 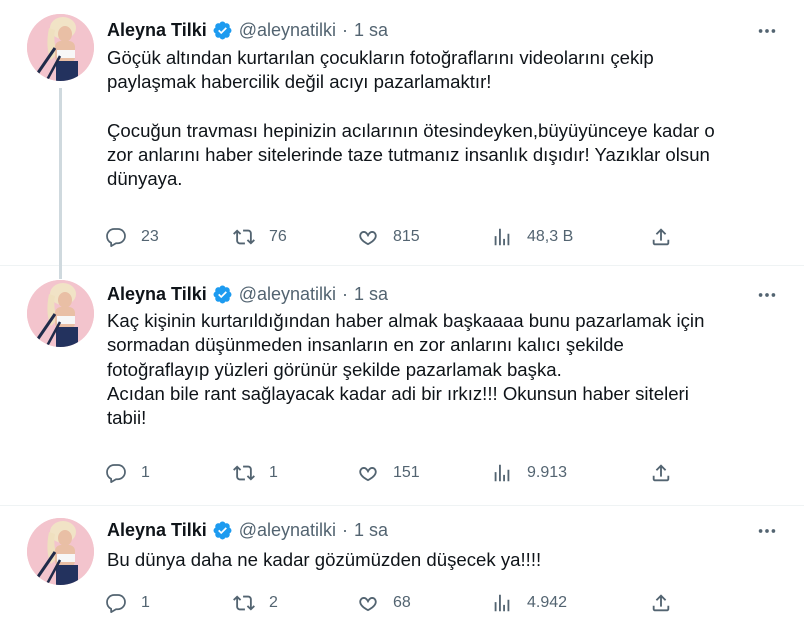 I want to click on view-count: 4.942, so click(x=547, y=602).